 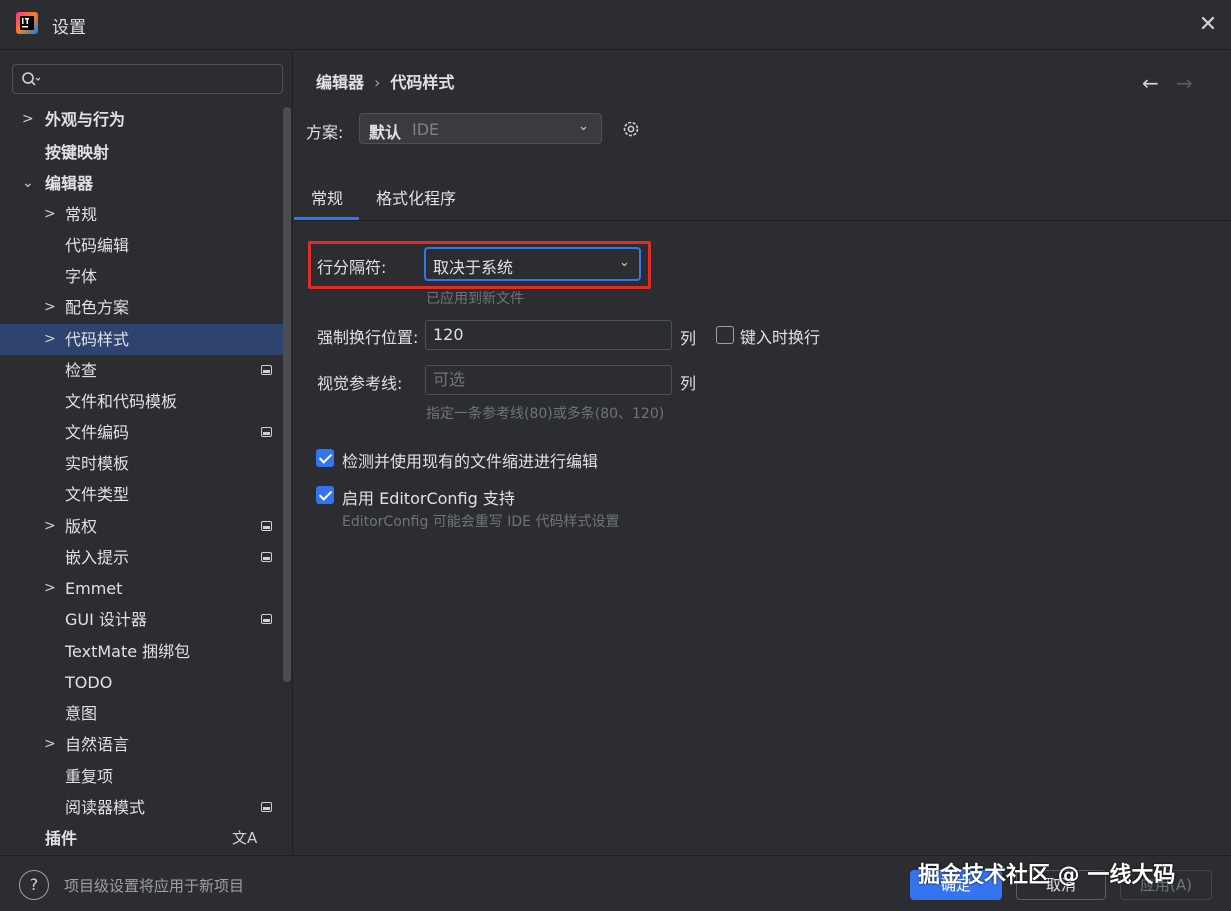 What do you see at coordinates (422, 82) in the screenshot?
I see `breadcrumb-item: 代码样式` at bounding box center [422, 82].